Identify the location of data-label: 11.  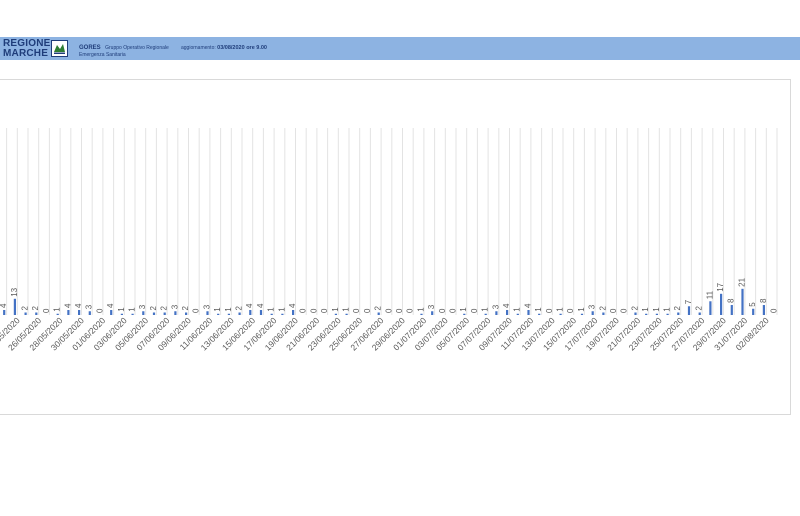
(709, 294).